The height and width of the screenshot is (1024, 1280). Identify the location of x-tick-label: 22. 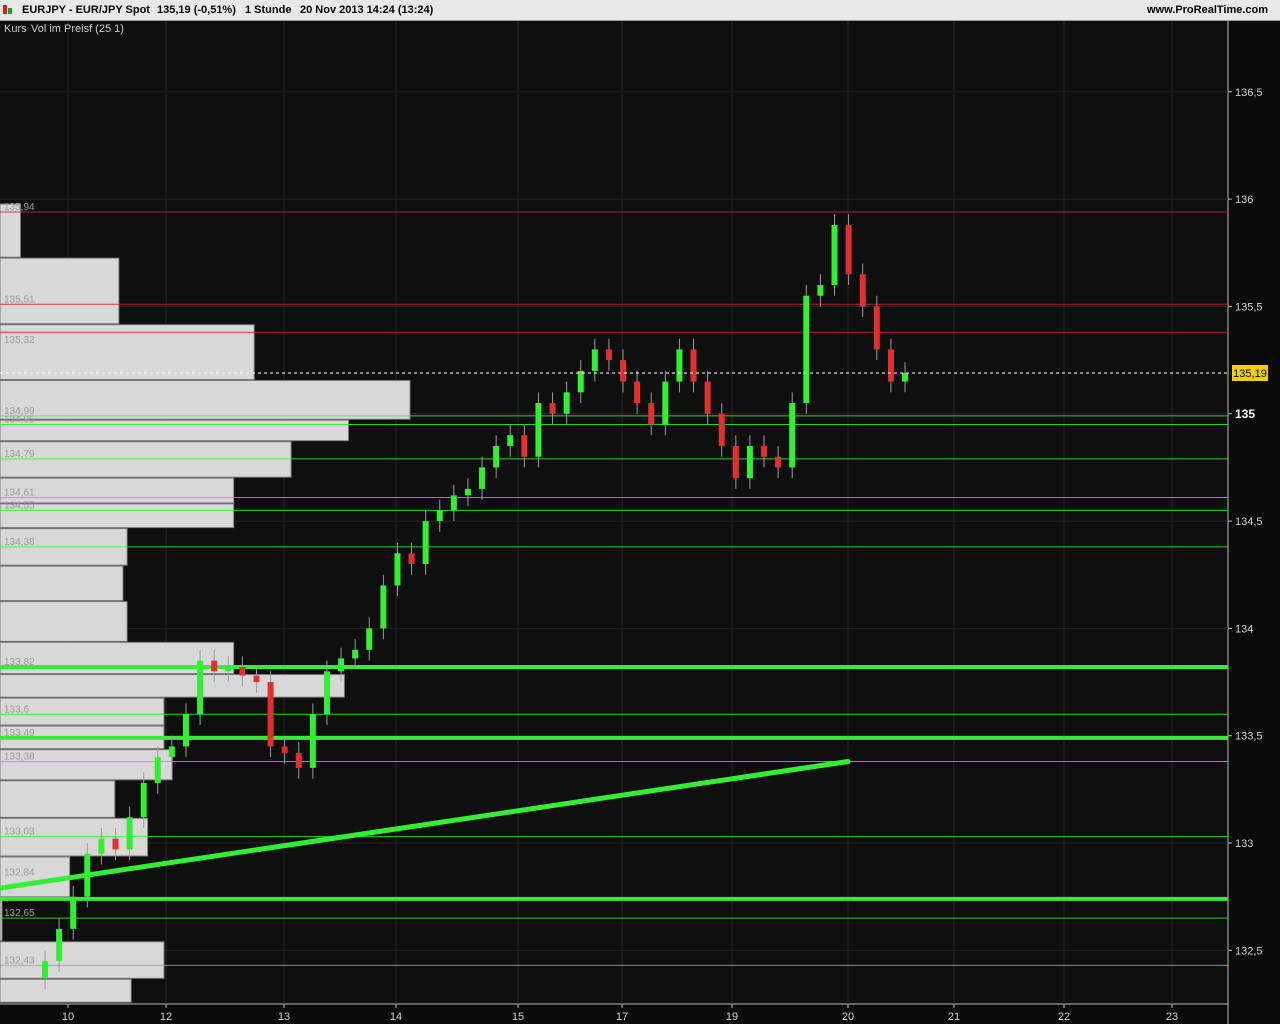
(1064, 1017).